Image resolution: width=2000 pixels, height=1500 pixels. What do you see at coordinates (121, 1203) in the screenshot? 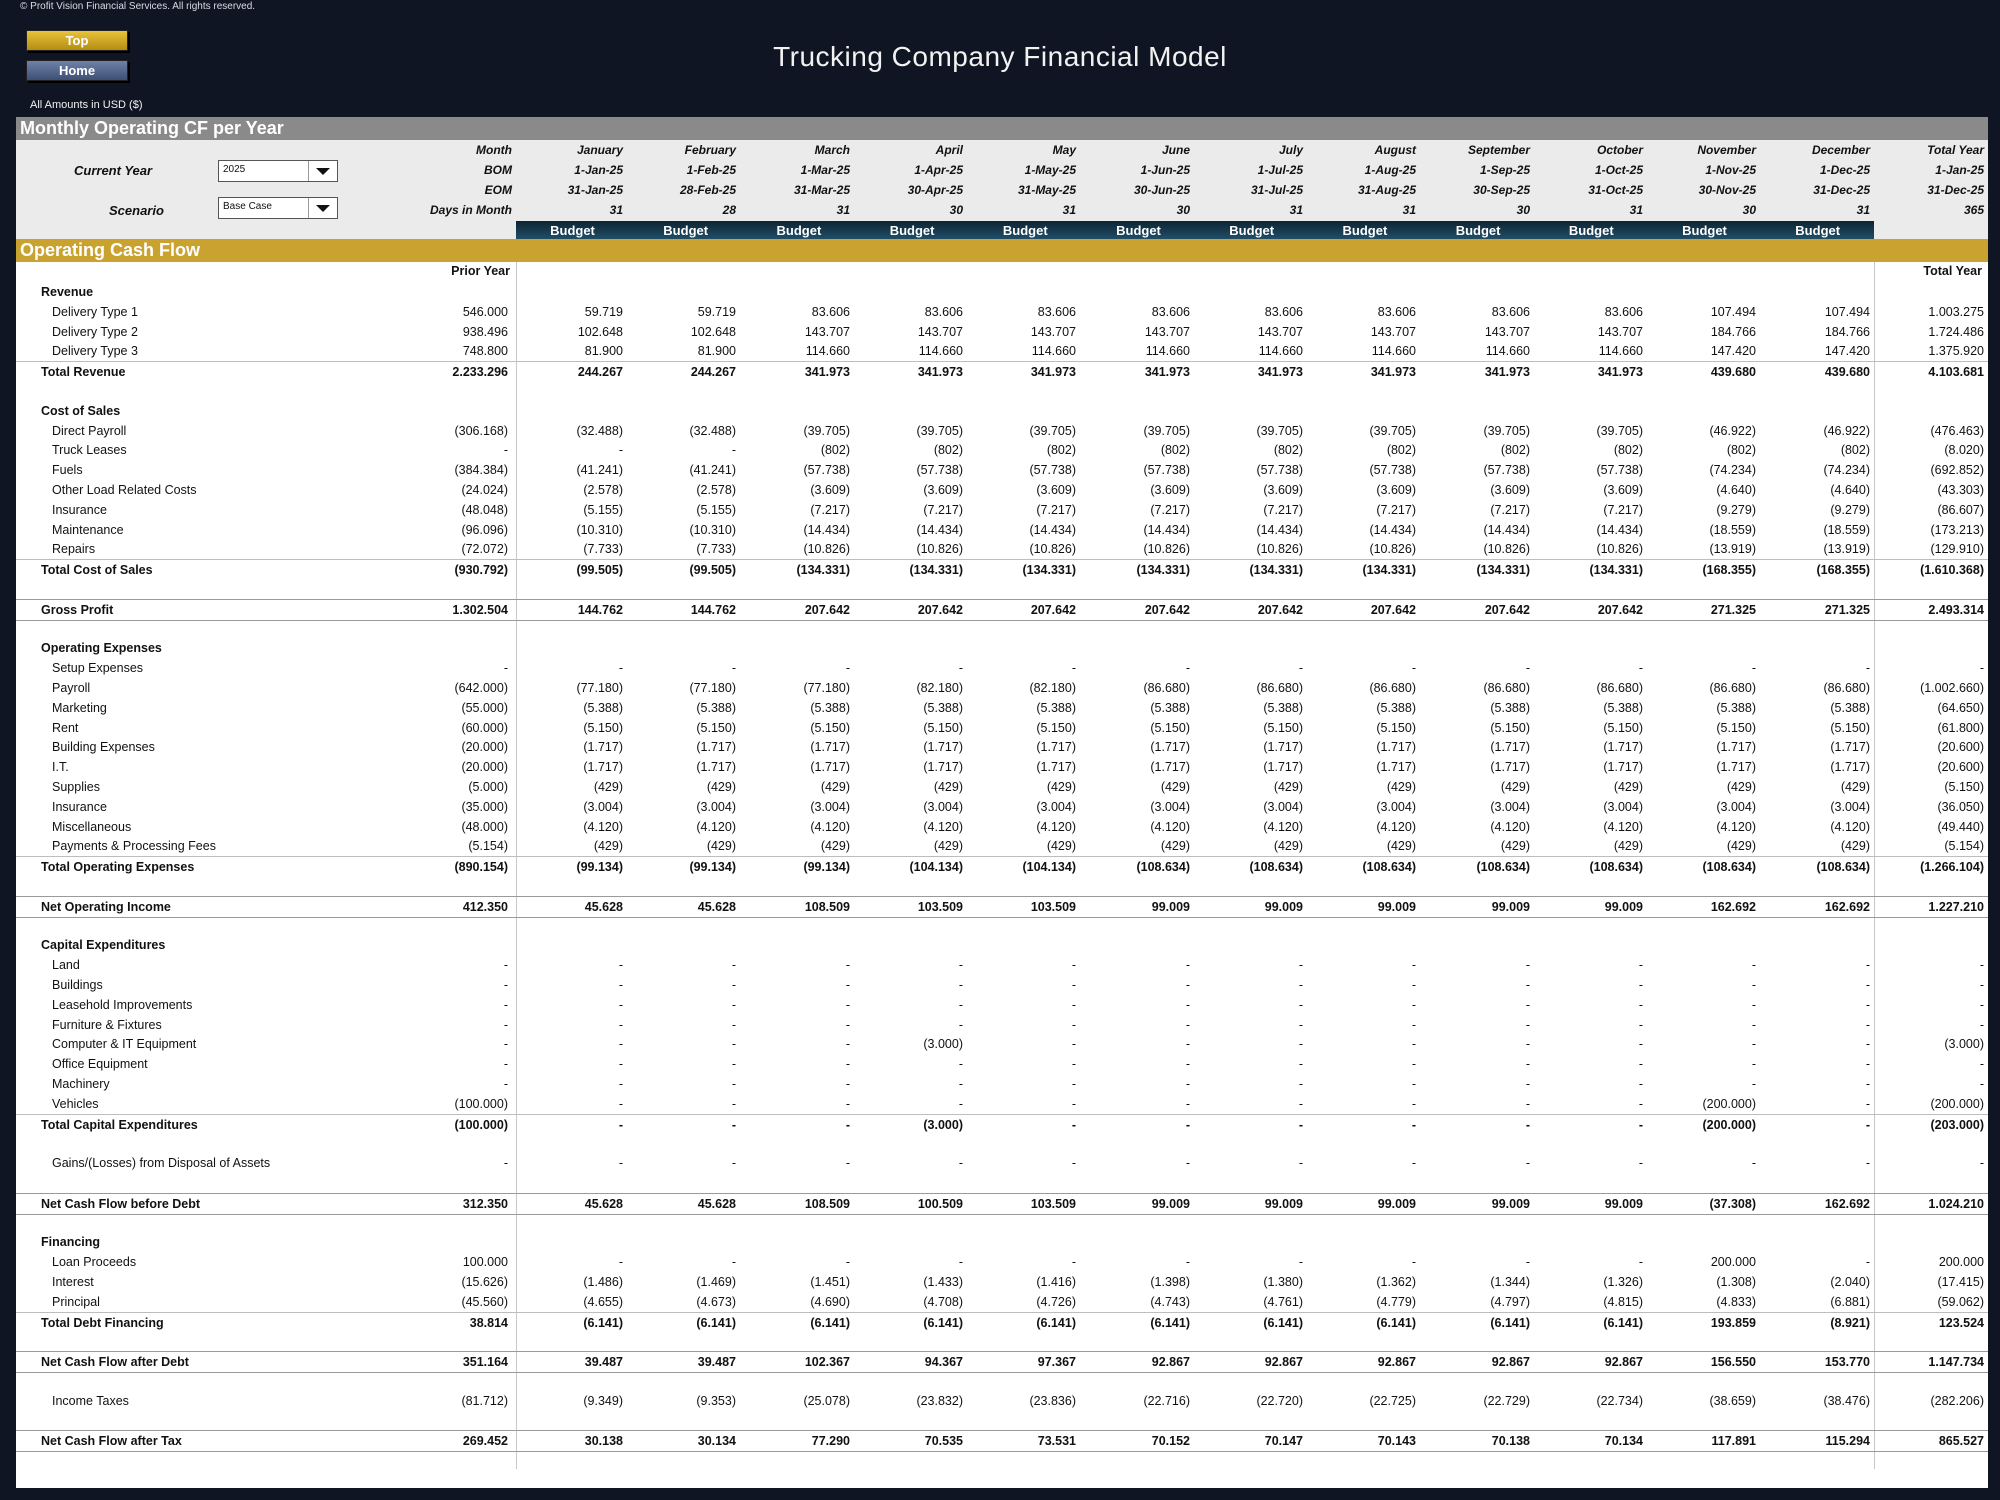
I see `row-label: Net Cash Flow before Debt` at bounding box center [121, 1203].